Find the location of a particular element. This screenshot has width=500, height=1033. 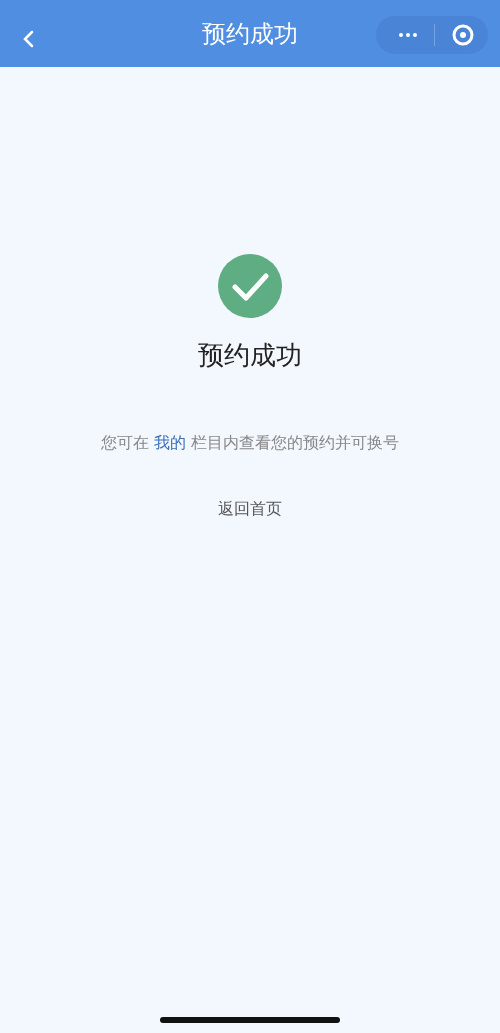

my-link: 我的 is located at coordinates (170, 442).